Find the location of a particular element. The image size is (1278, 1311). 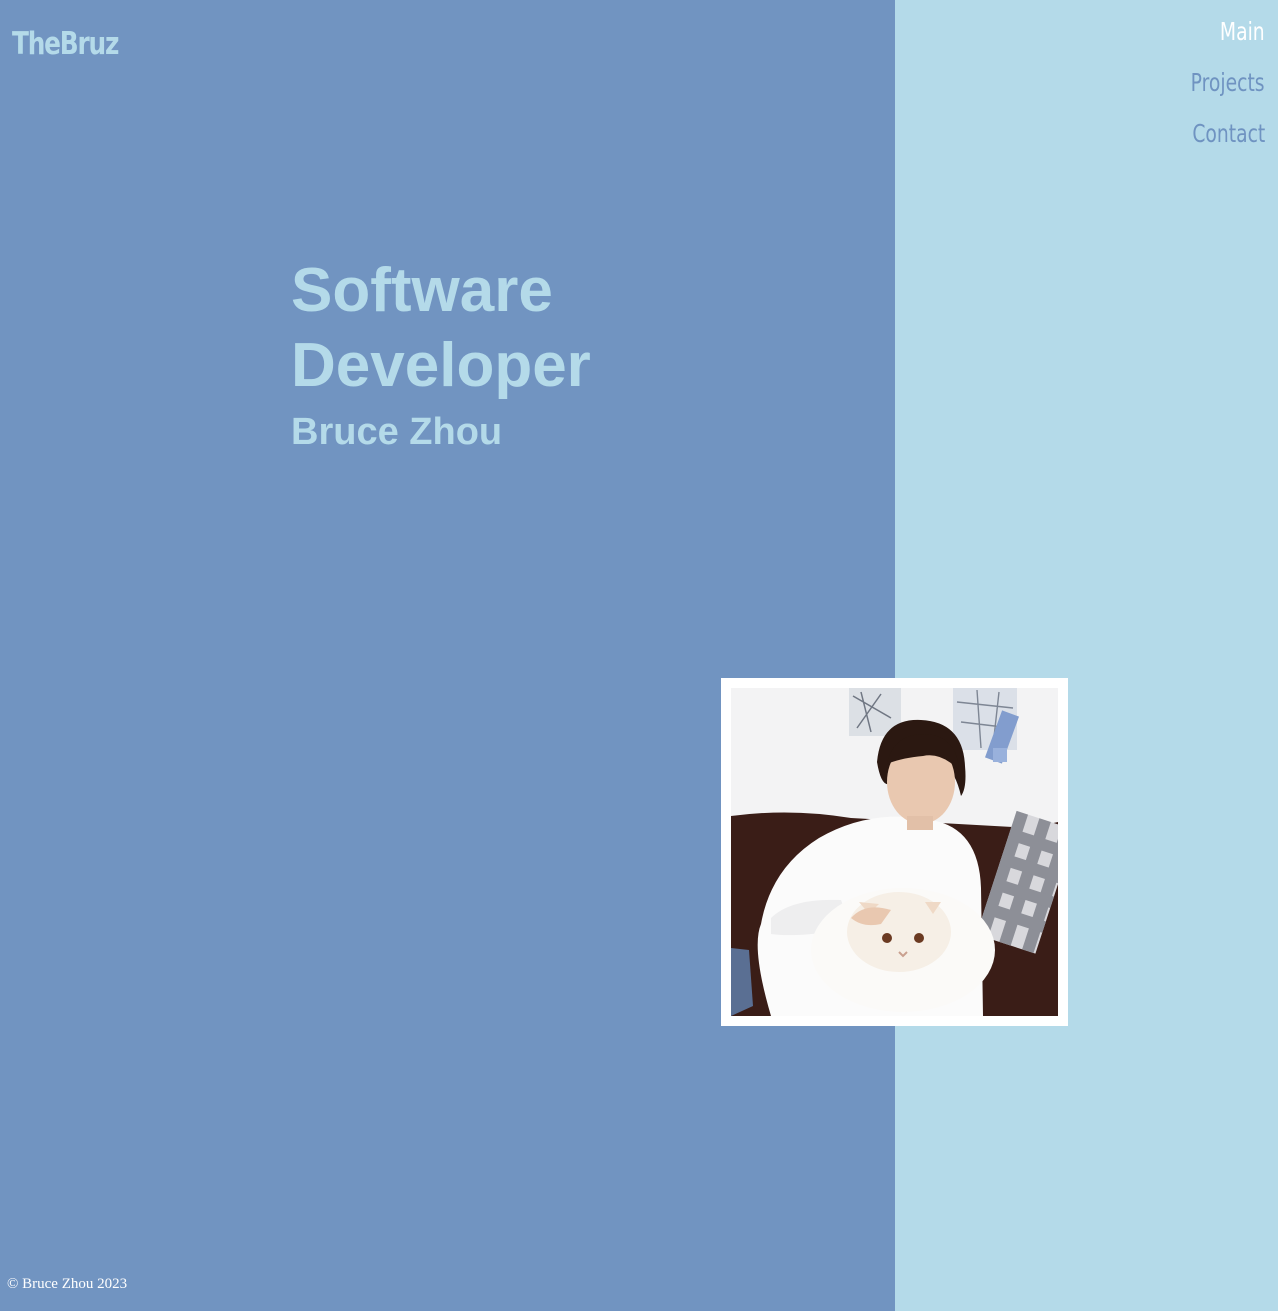

main-nav: Main Projects Contact is located at coordinates (1215, 92).